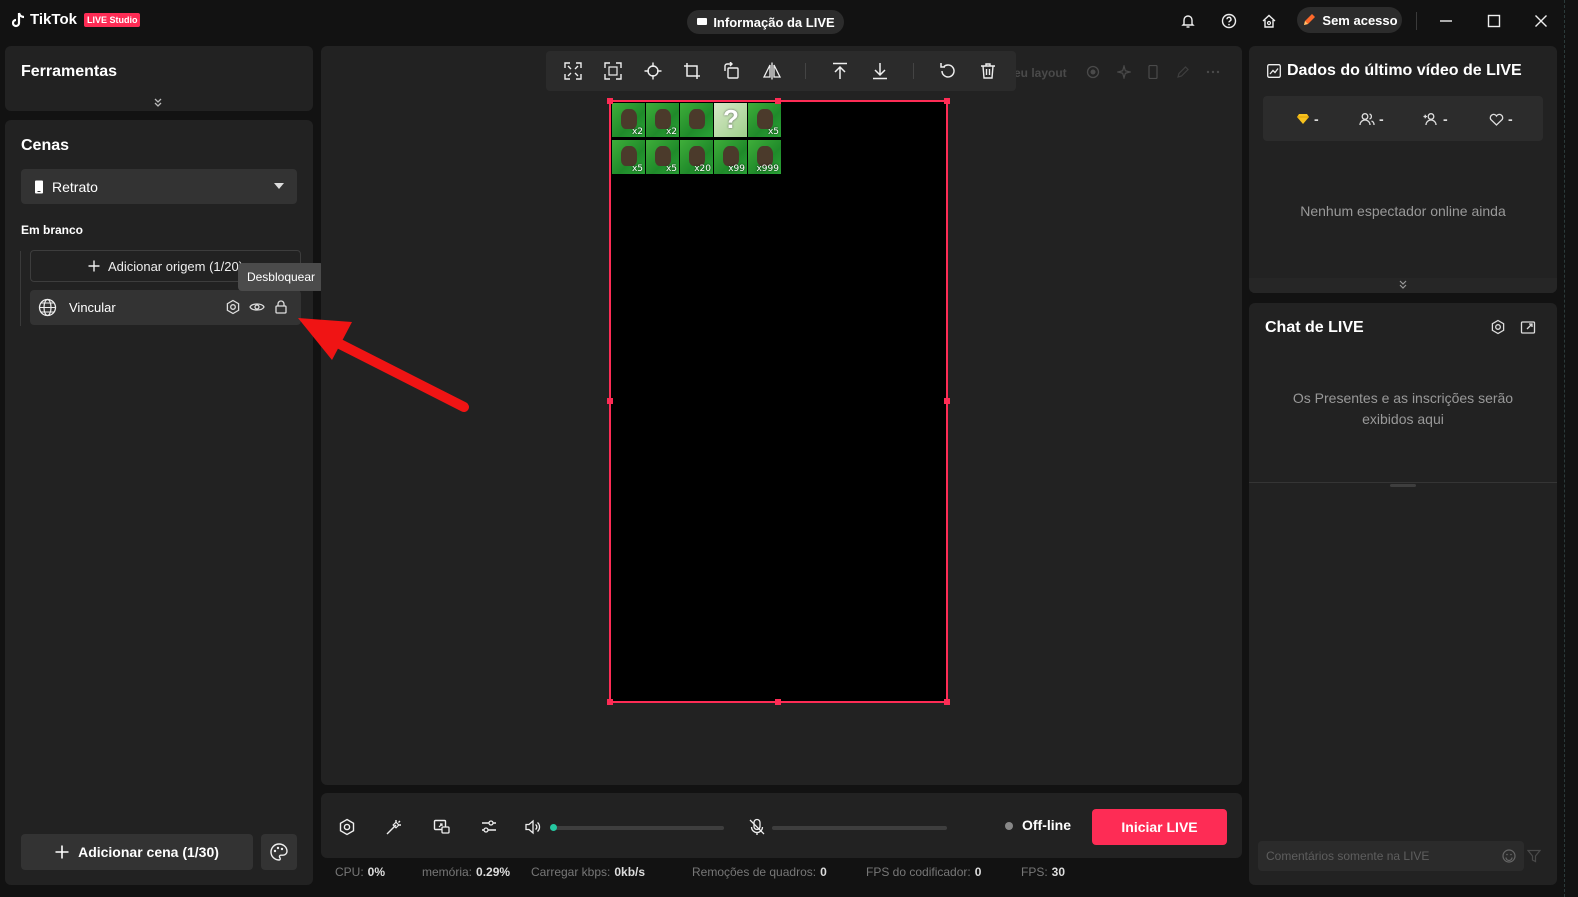  I want to click on bell-icon, so click(1188, 21).